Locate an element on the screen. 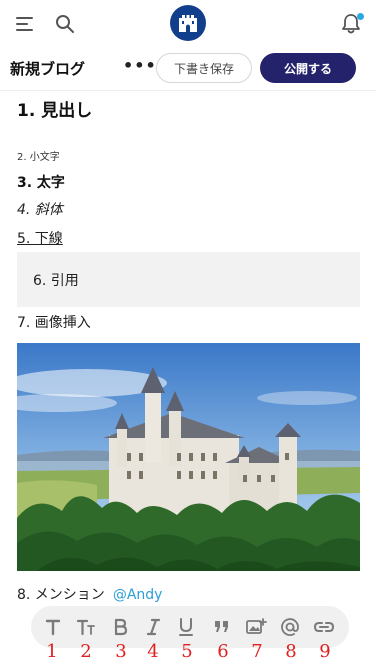 The height and width of the screenshot is (667, 376). search-icon is located at coordinates (65, 24).